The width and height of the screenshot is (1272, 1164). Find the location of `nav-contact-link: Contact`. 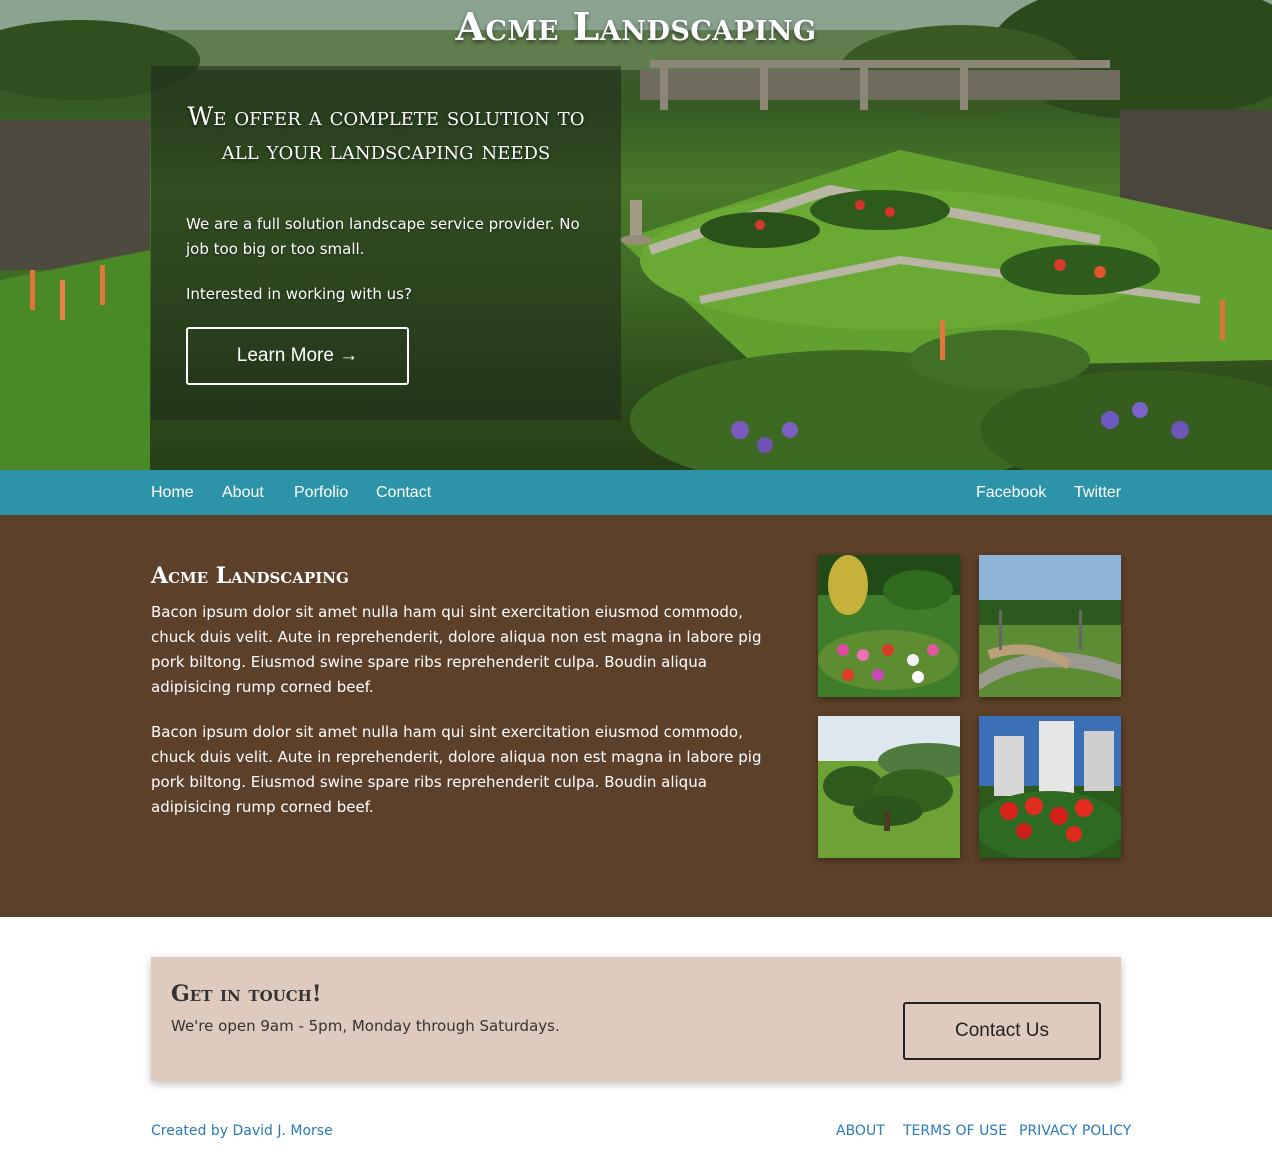

nav-contact-link: Contact is located at coordinates (403, 492).